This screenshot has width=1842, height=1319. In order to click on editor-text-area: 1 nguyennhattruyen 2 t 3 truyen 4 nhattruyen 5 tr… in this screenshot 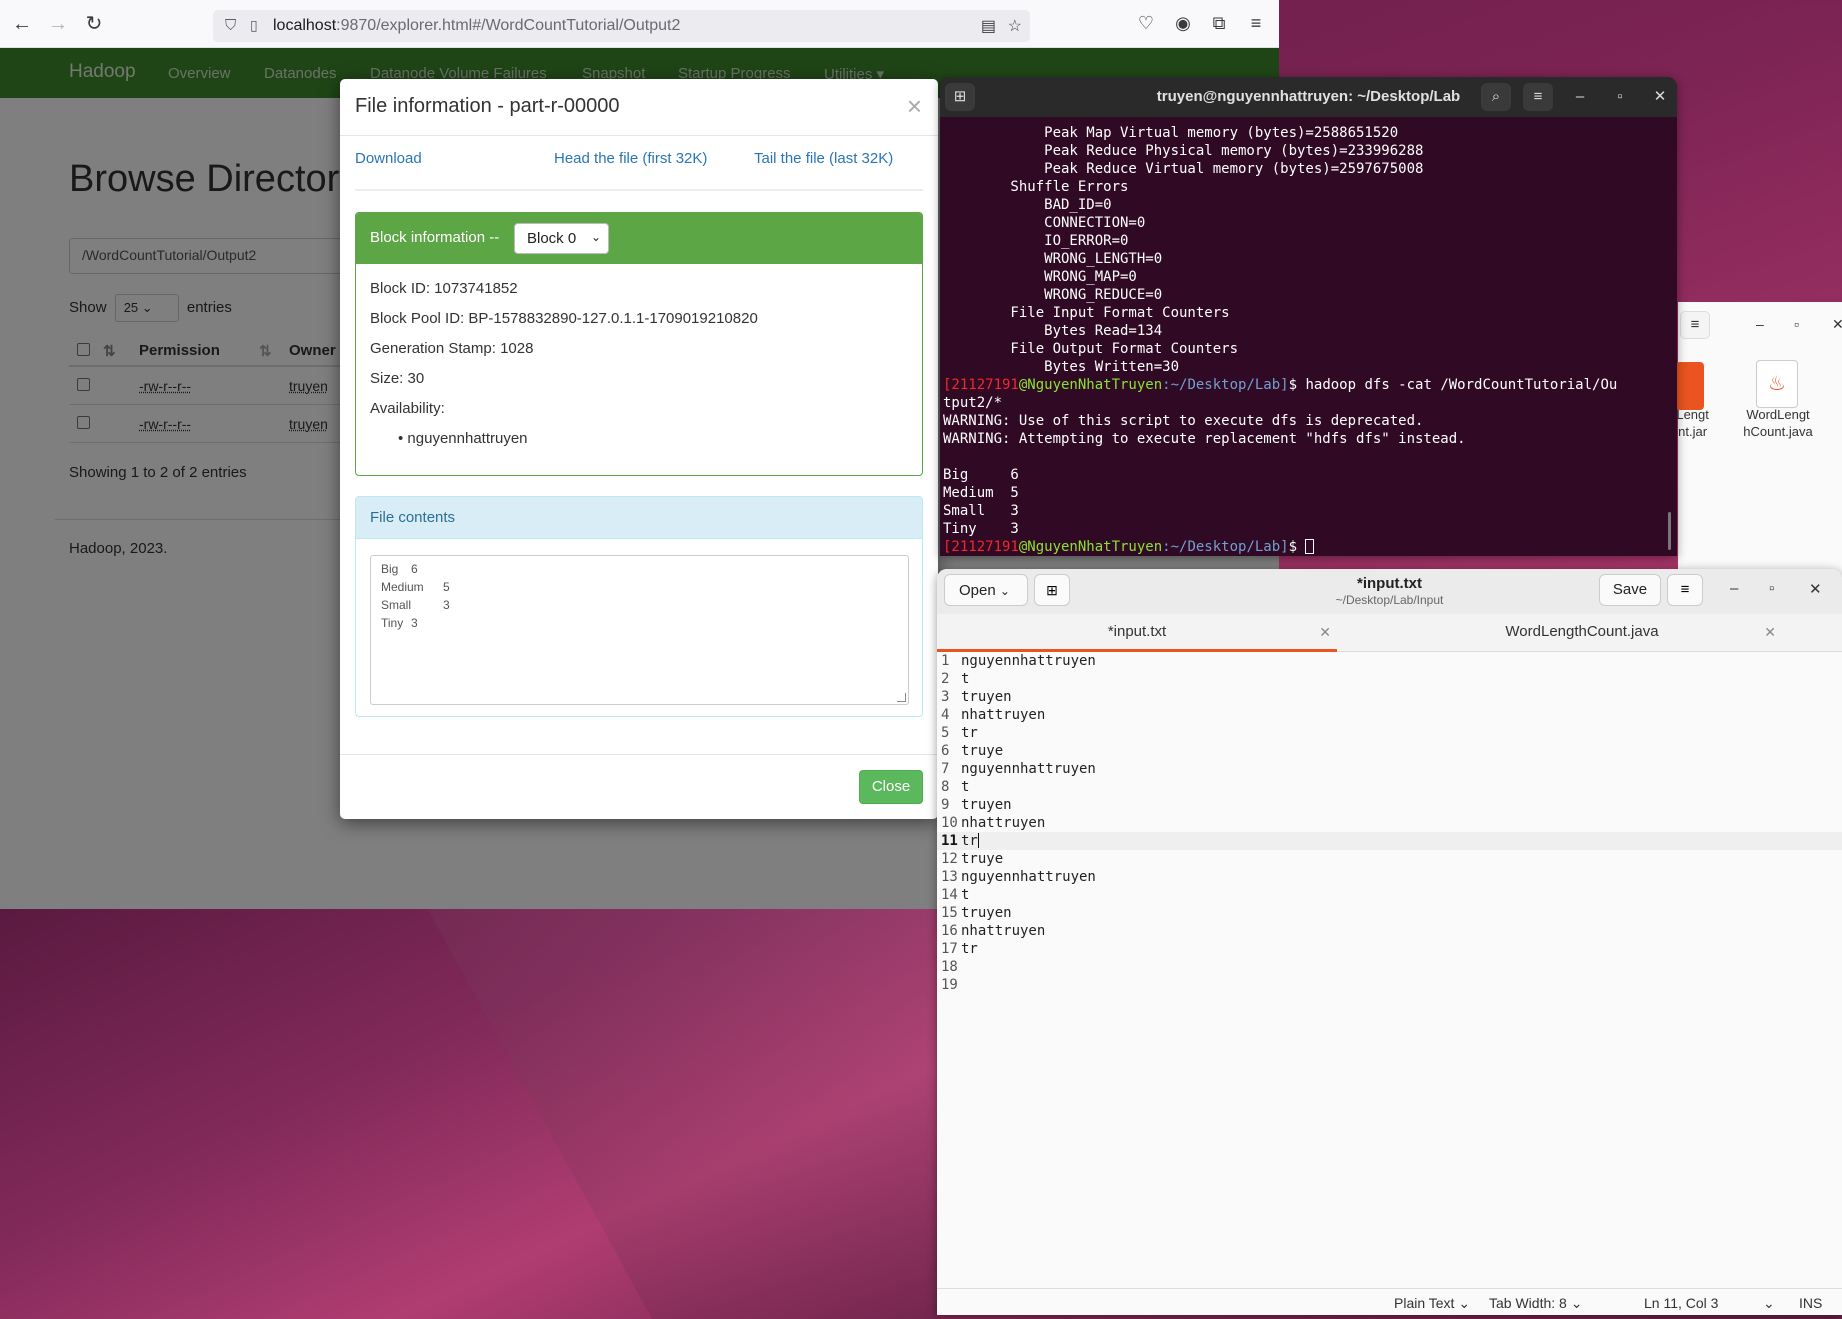, I will do `click(1389, 823)`.